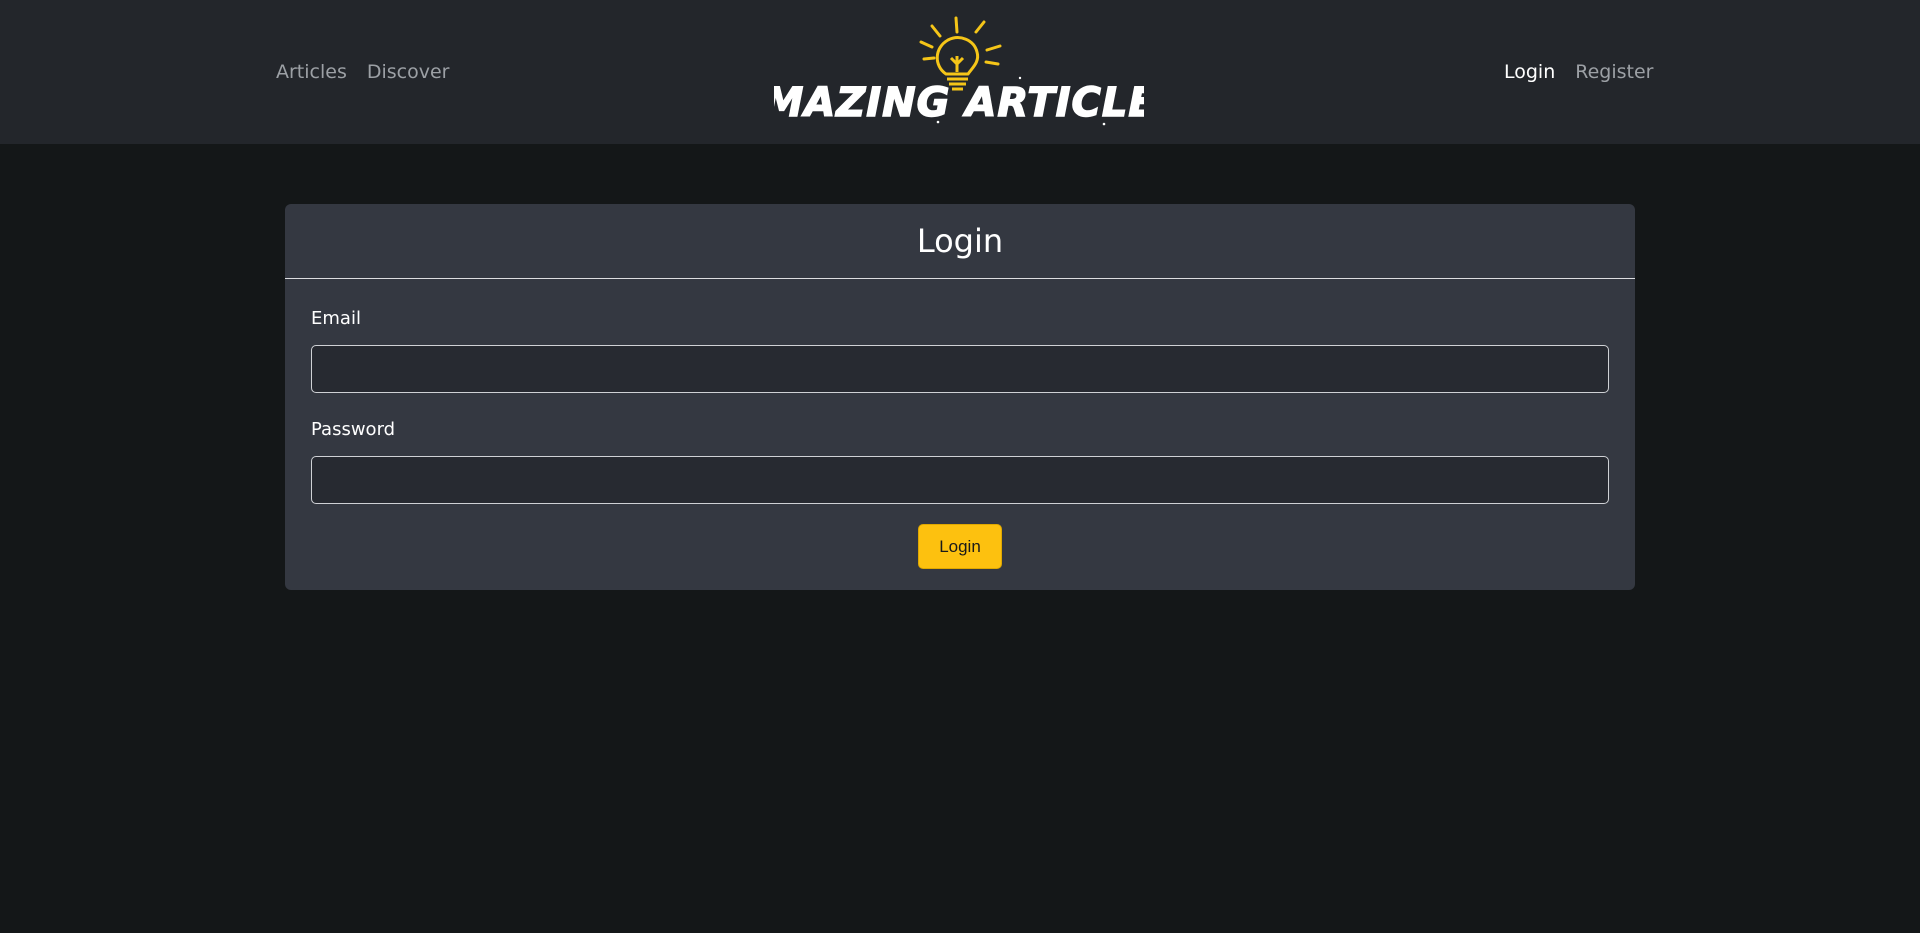 The width and height of the screenshot is (1920, 933). What do you see at coordinates (959, 103) in the screenshot?
I see `svg-text: AMAZING ARTICLES` at bounding box center [959, 103].